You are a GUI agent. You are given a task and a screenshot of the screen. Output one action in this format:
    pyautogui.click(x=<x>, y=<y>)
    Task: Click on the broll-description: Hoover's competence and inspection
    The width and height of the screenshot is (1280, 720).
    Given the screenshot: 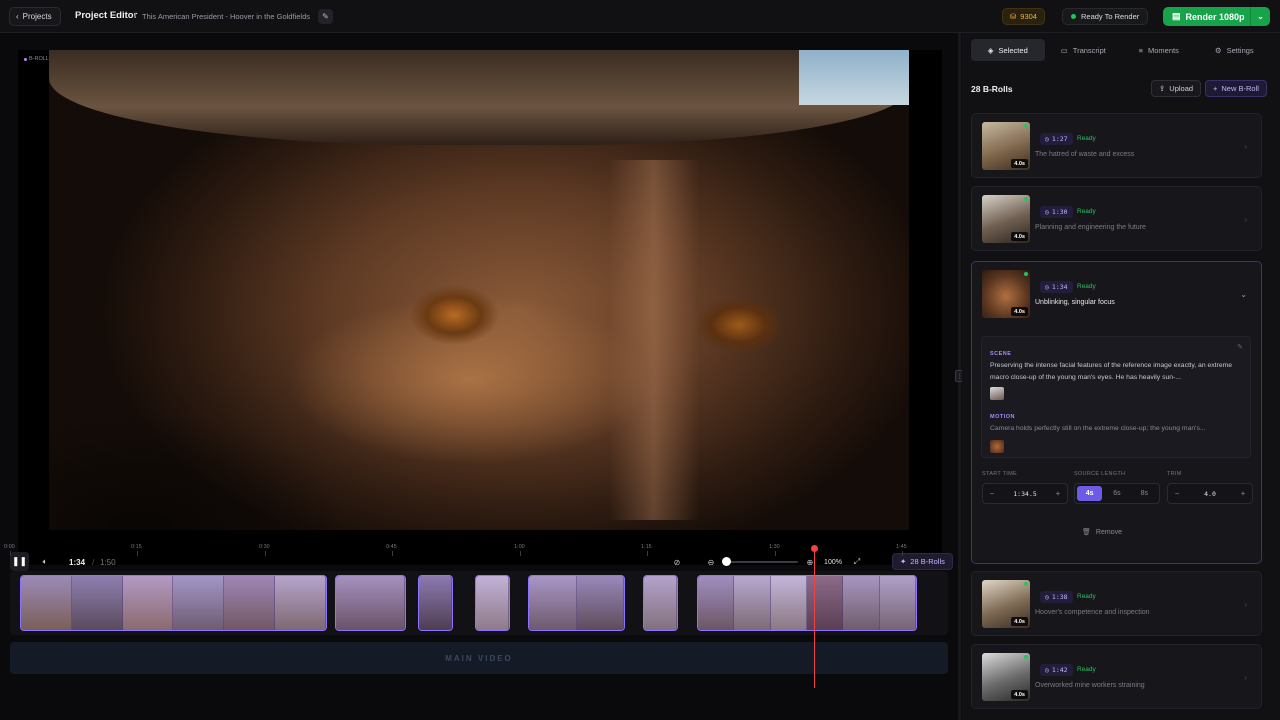 What is the action you would take?
    pyautogui.click(x=1092, y=612)
    